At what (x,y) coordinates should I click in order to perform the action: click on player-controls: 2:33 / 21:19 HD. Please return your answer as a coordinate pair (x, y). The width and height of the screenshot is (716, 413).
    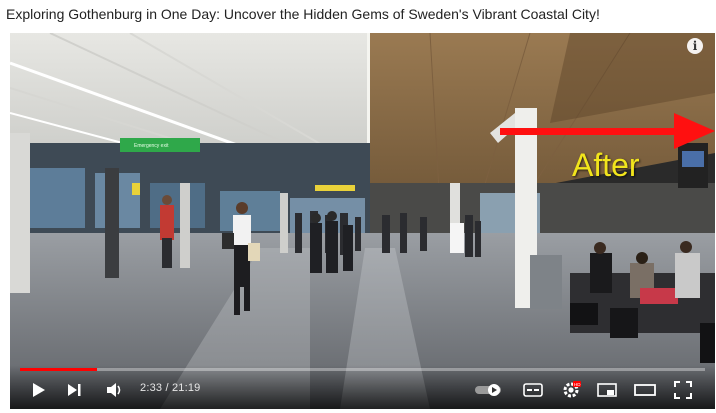
    Looking at the image, I should click on (362, 387).